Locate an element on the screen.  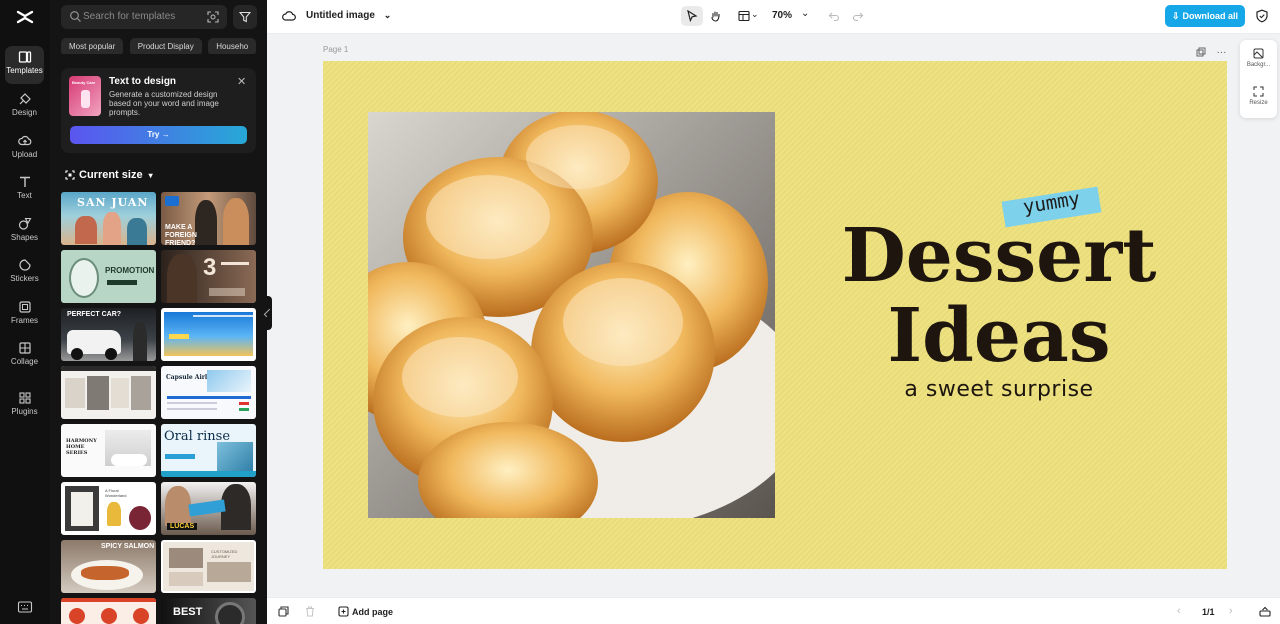
shield-icon is located at coordinates (1262, 16).